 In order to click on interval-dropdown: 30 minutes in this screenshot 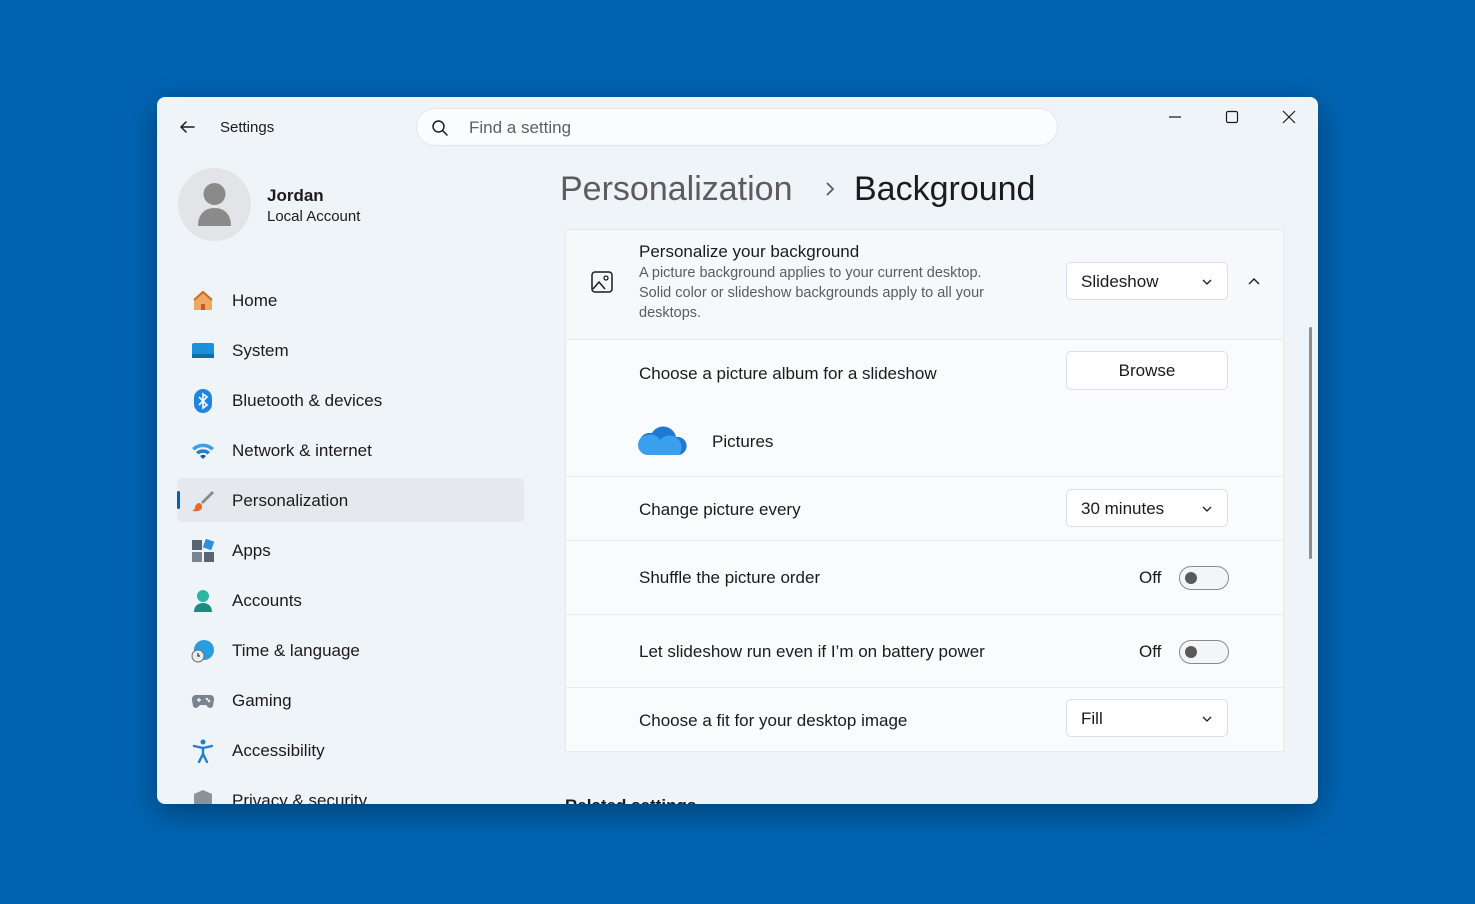, I will do `click(1147, 508)`.